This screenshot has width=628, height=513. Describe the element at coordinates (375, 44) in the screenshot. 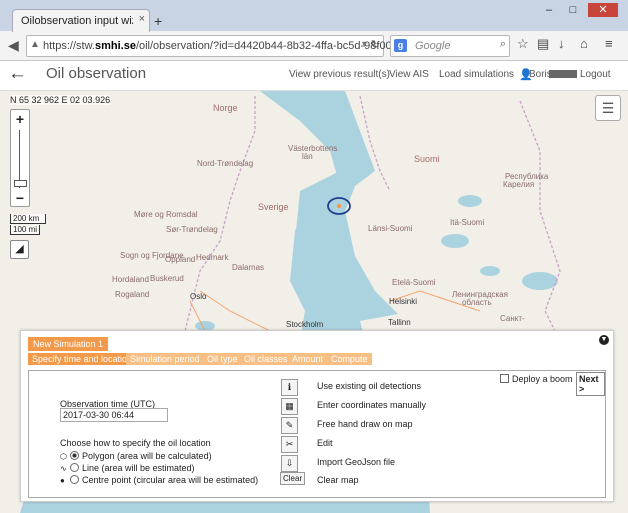

I see `reload-icon: ↻` at that location.